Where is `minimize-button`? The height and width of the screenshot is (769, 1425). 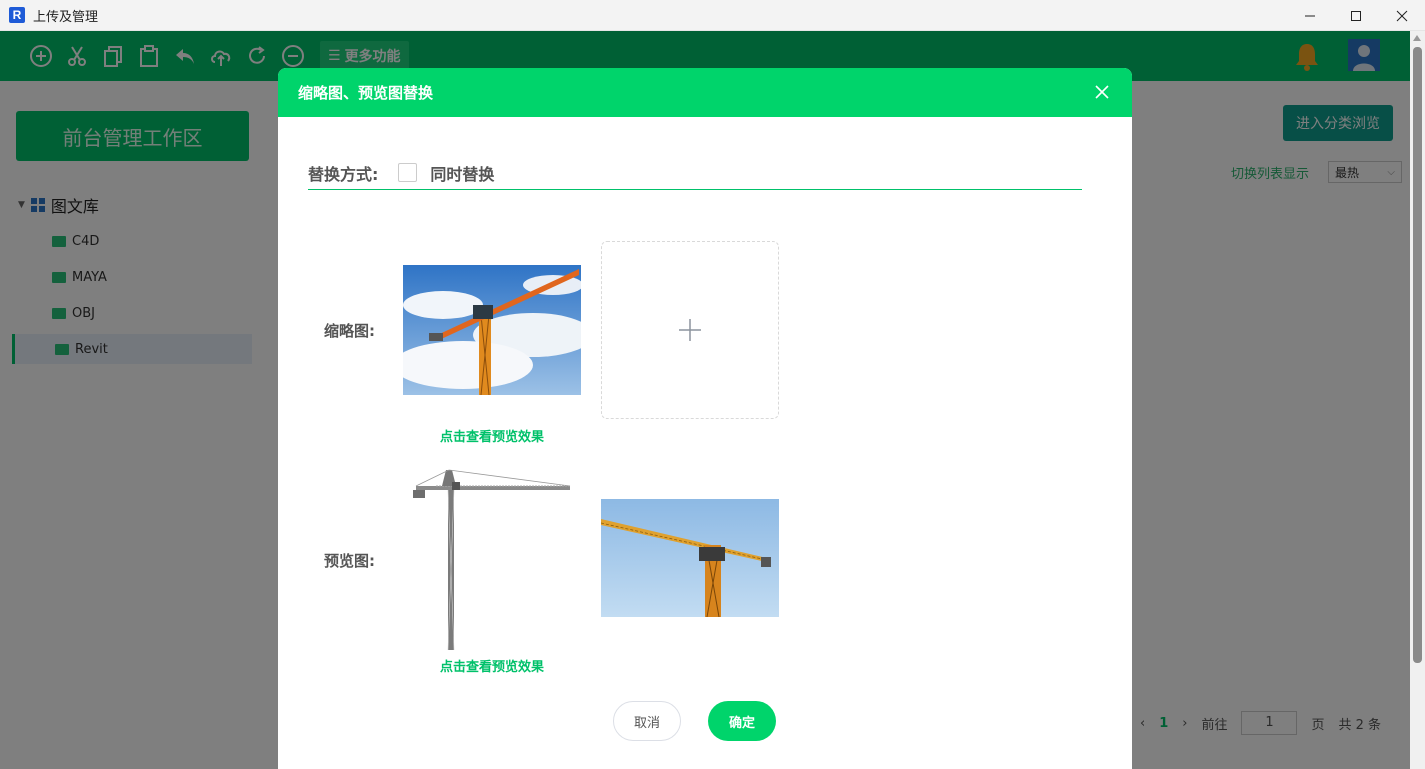
minimize-button is located at coordinates (1310, 15).